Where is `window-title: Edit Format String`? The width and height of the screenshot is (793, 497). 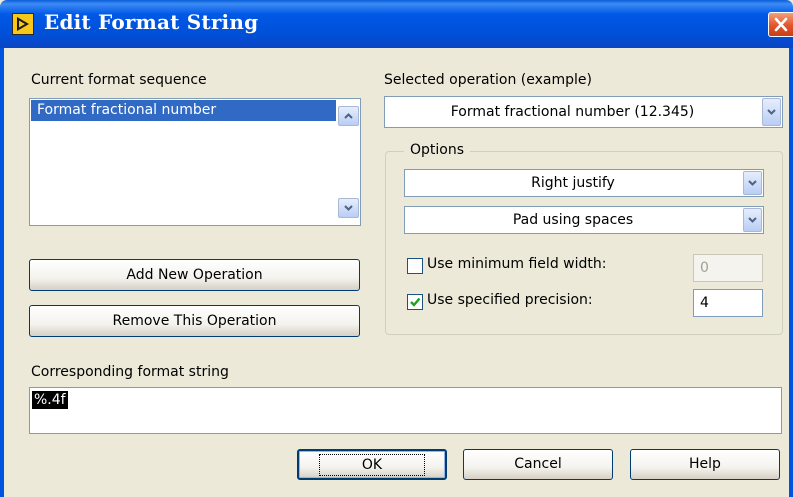
window-title: Edit Format String is located at coordinates (151, 22).